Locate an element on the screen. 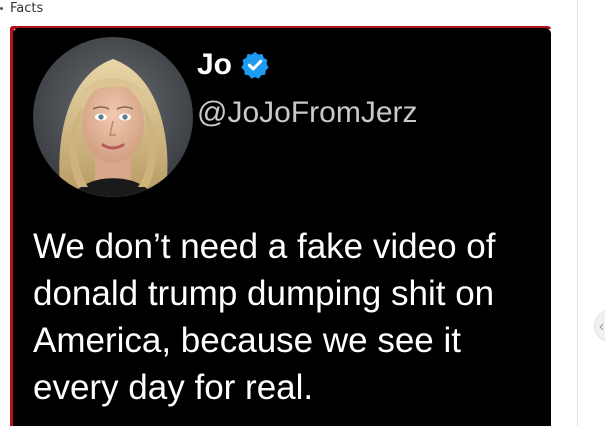 This screenshot has height=426, width=605. post-header-label: Facts is located at coordinates (27, 8).